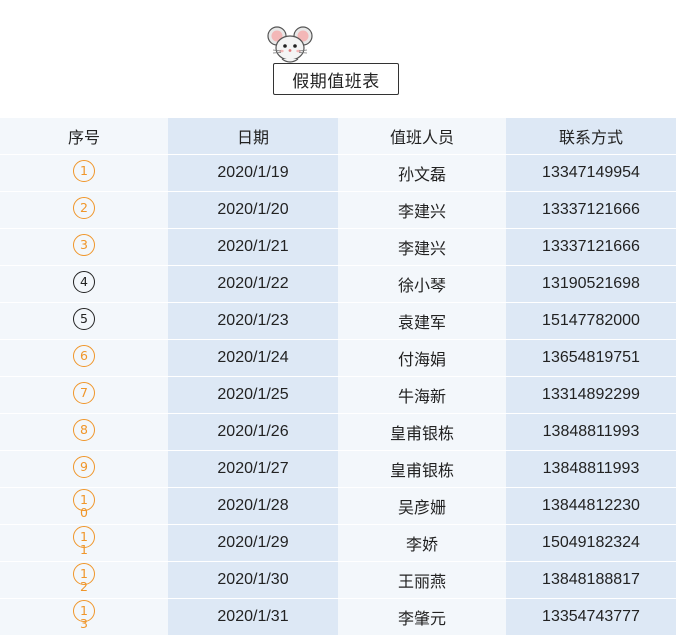 This screenshot has width=680, height=636. What do you see at coordinates (422, 543) in the screenshot?
I see `cell-person: 李娇` at bounding box center [422, 543].